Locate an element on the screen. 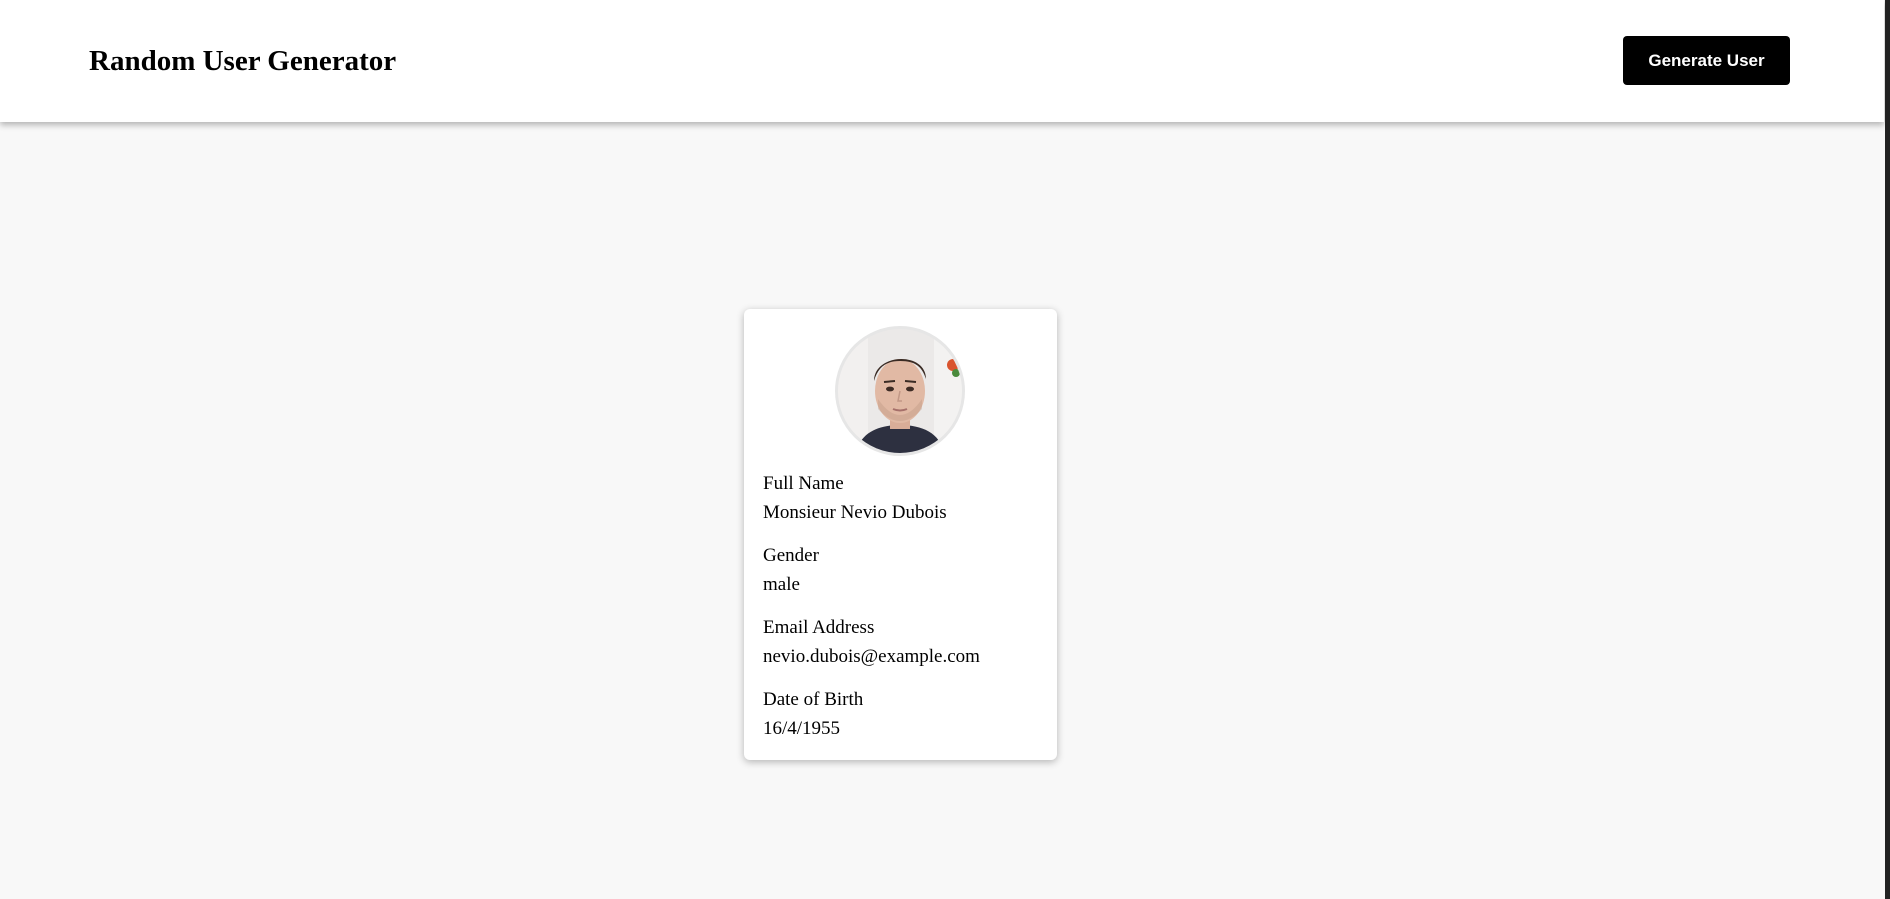 The image size is (1890, 899). email-value: nevio.dubois@example.com is located at coordinates (871, 656).